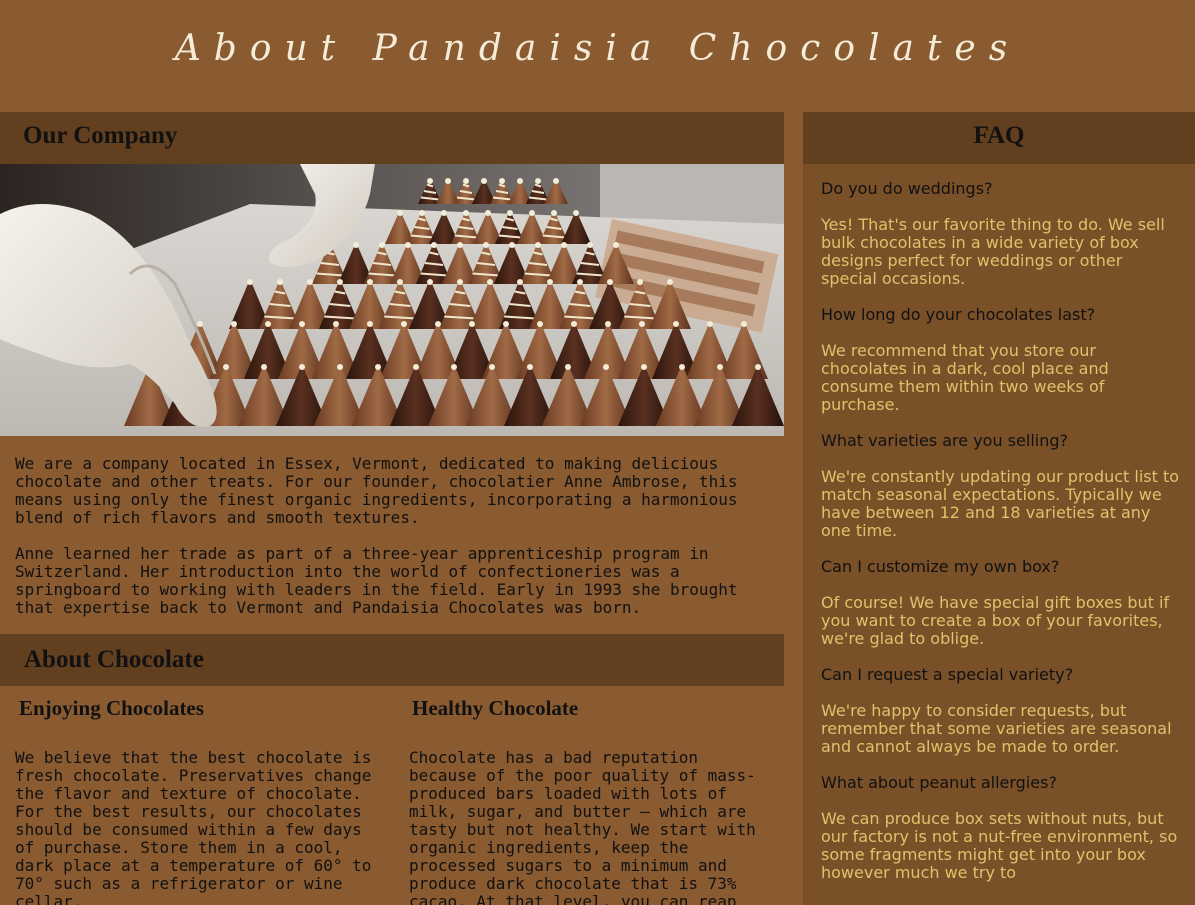 The width and height of the screenshot is (1195, 905). Describe the element at coordinates (944, 440) in the screenshot. I see `faq-question: What varieties are you selling?` at that location.